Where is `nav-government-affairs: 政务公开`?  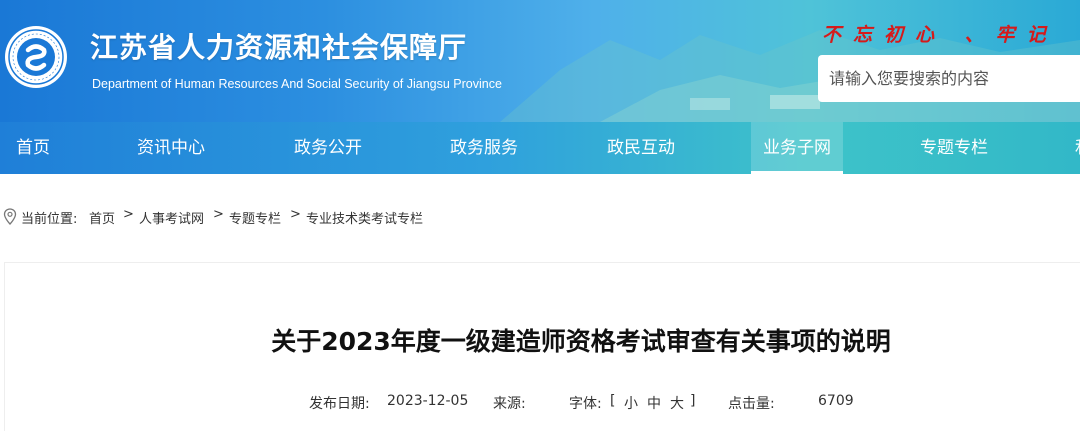 nav-government-affairs: 政务公开 is located at coordinates (328, 148).